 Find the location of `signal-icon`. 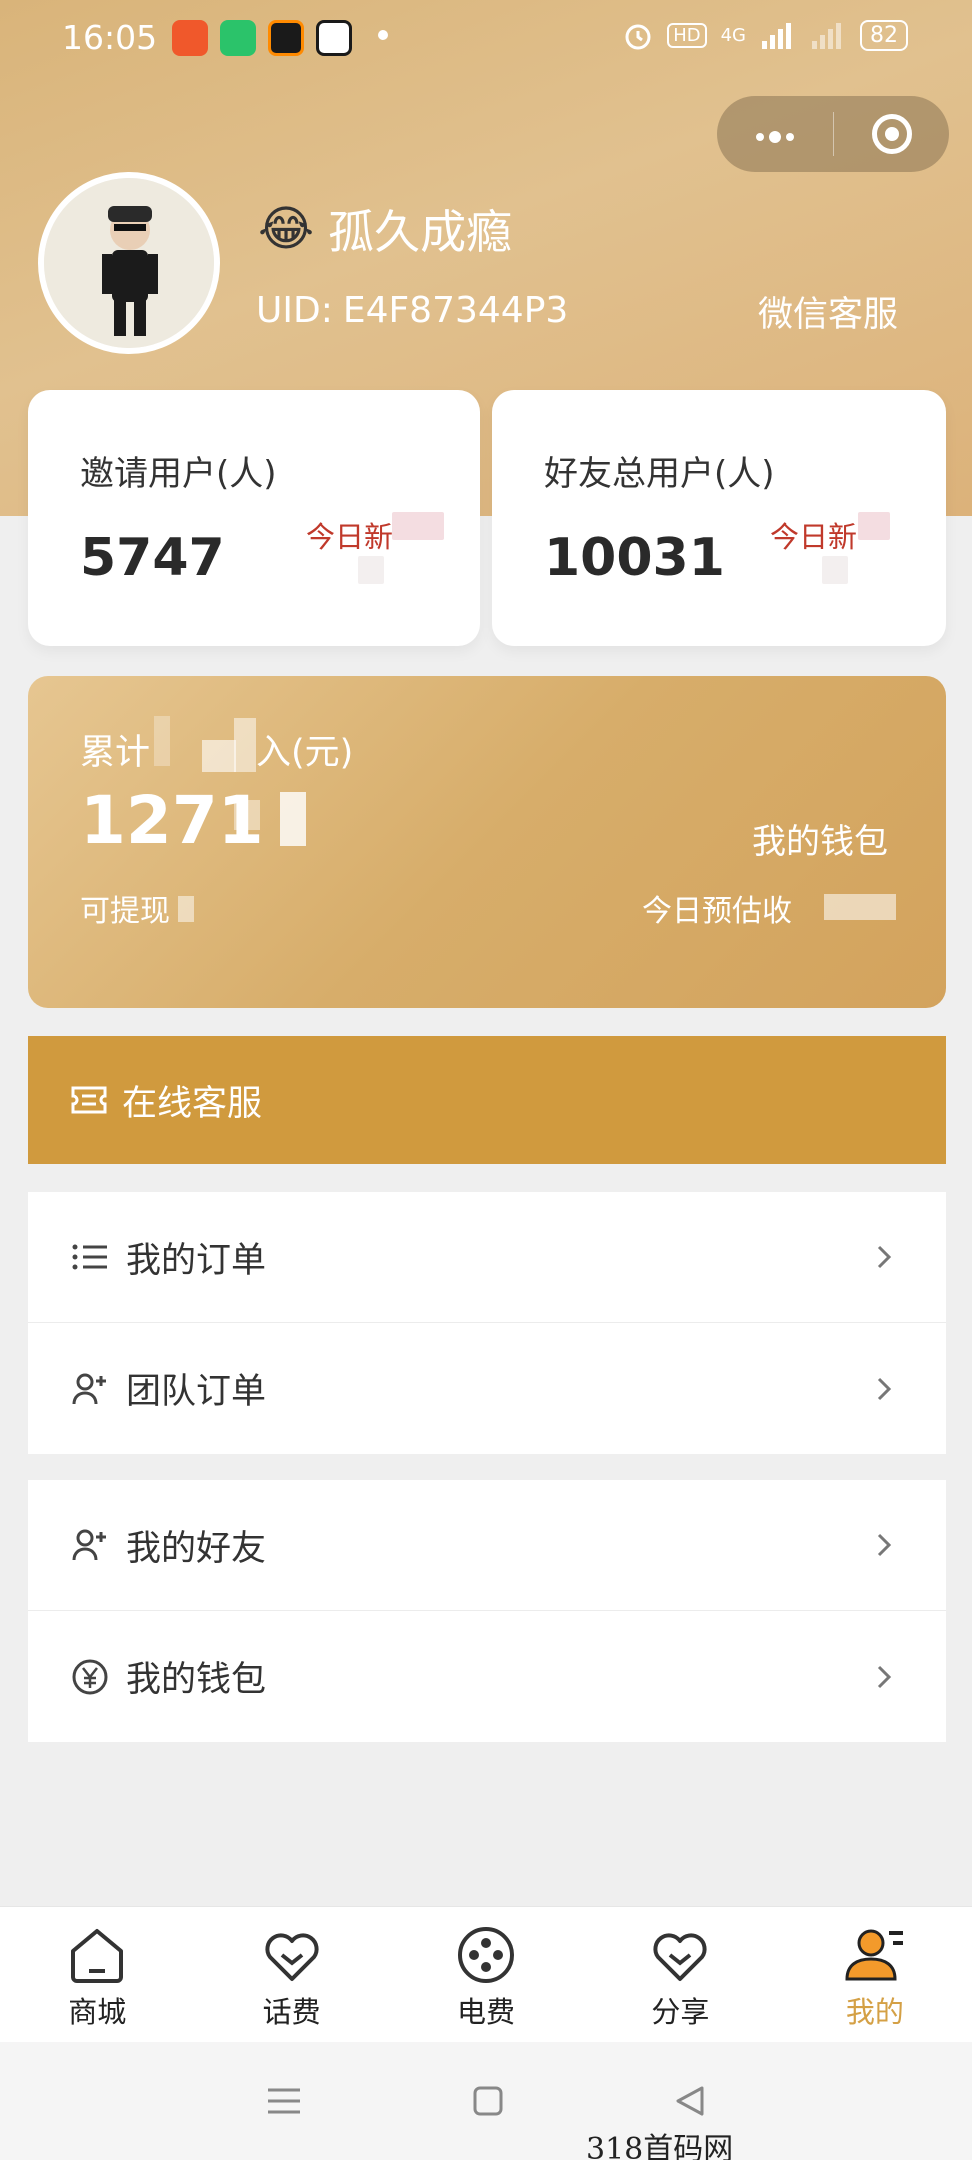

signal-icon is located at coordinates (776, 35).